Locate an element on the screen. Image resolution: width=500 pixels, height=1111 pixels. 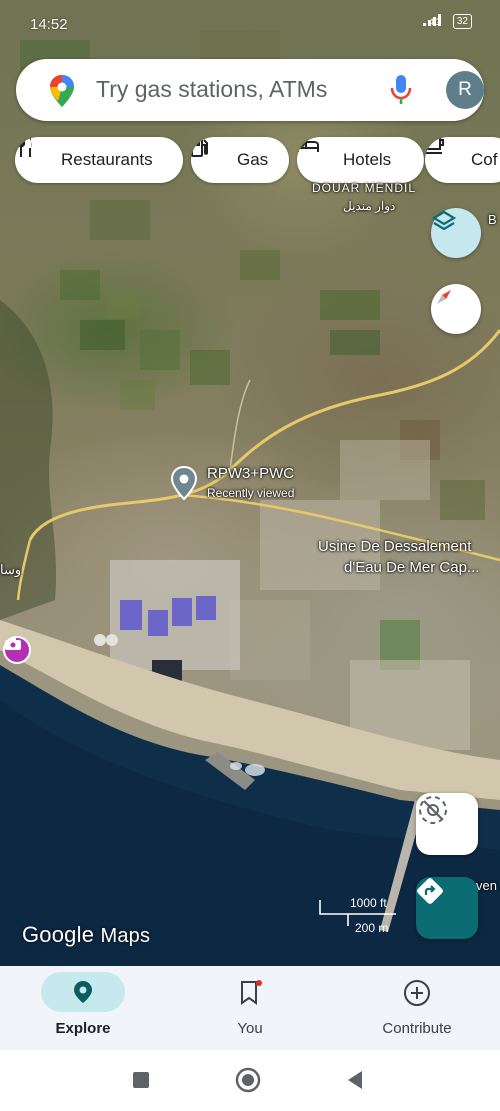
nav-explore: Explore is located at coordinates (83, 1008).